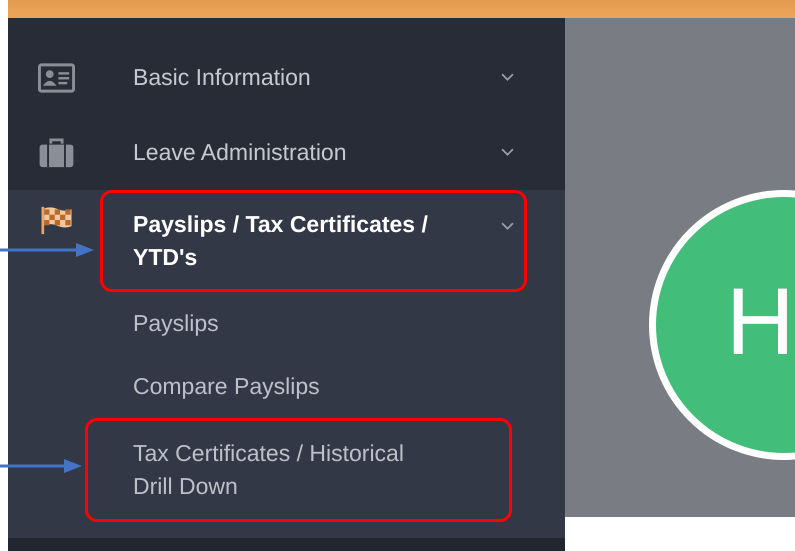  I want to click on avatar-initial: H, so click(760, 322).